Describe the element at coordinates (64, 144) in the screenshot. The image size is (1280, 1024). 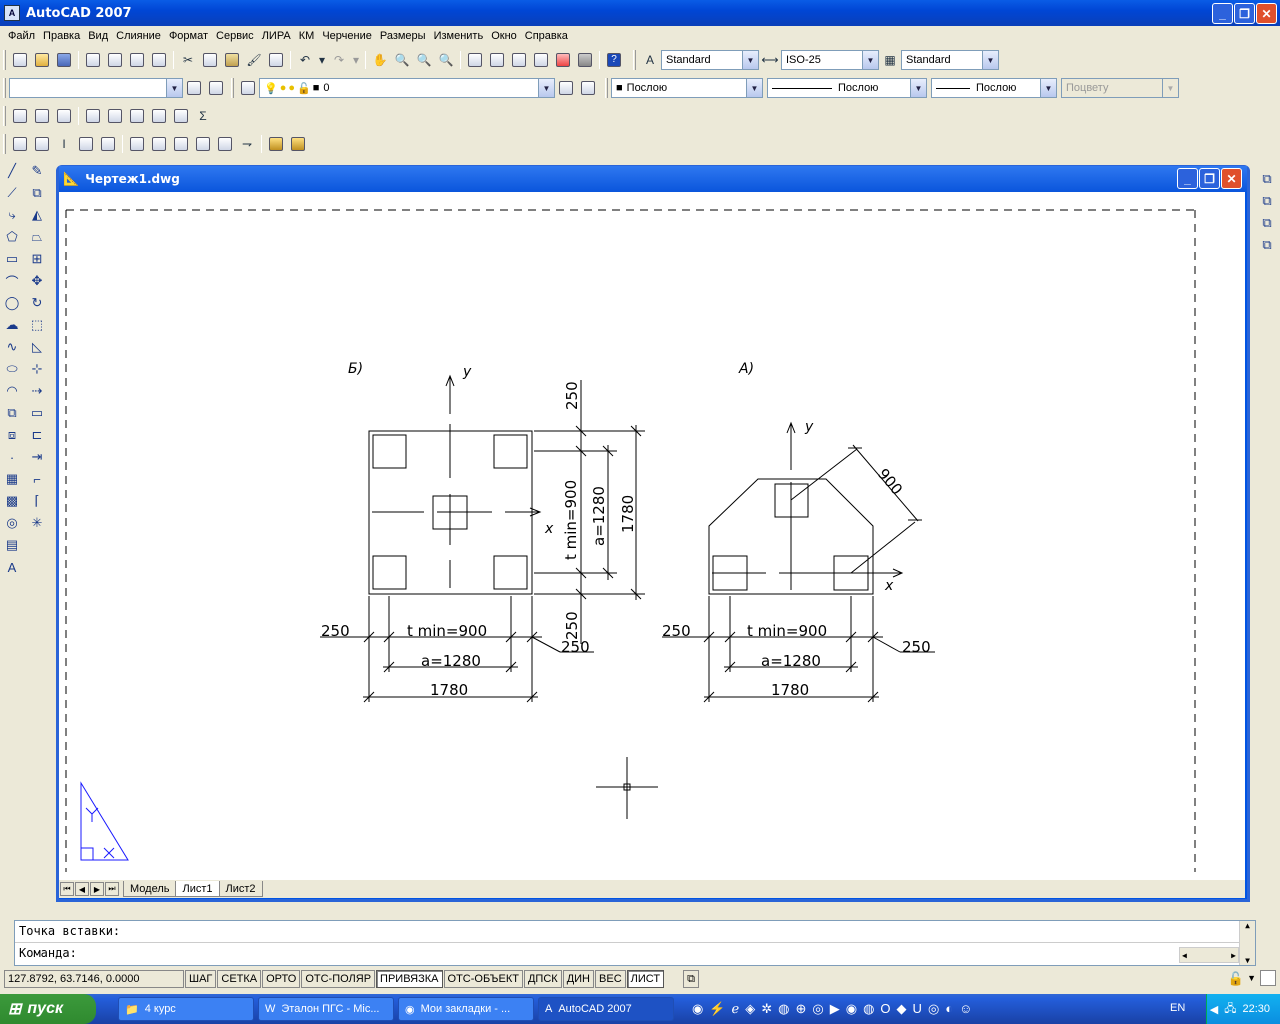
I see `tool-b3-icon: I` at that location.